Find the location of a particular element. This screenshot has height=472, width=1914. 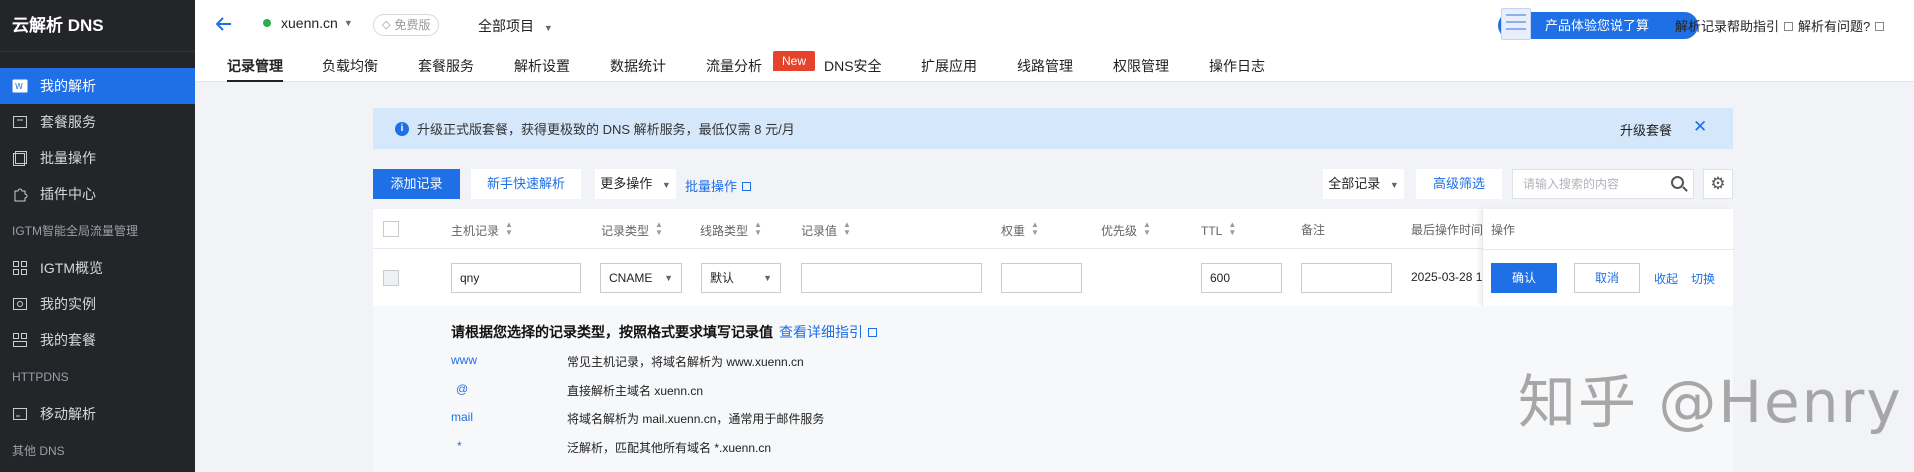

batch-icon is located at coordinates (20, 158).